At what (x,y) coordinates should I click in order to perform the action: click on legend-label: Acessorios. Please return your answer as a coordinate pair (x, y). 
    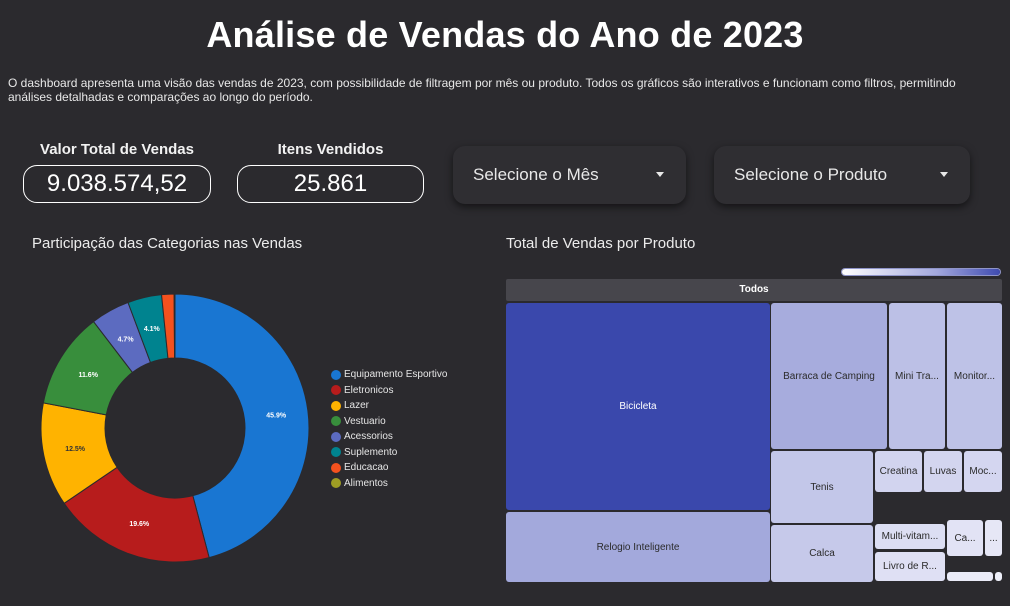
    Looking at the image, I should click on (368, 437).